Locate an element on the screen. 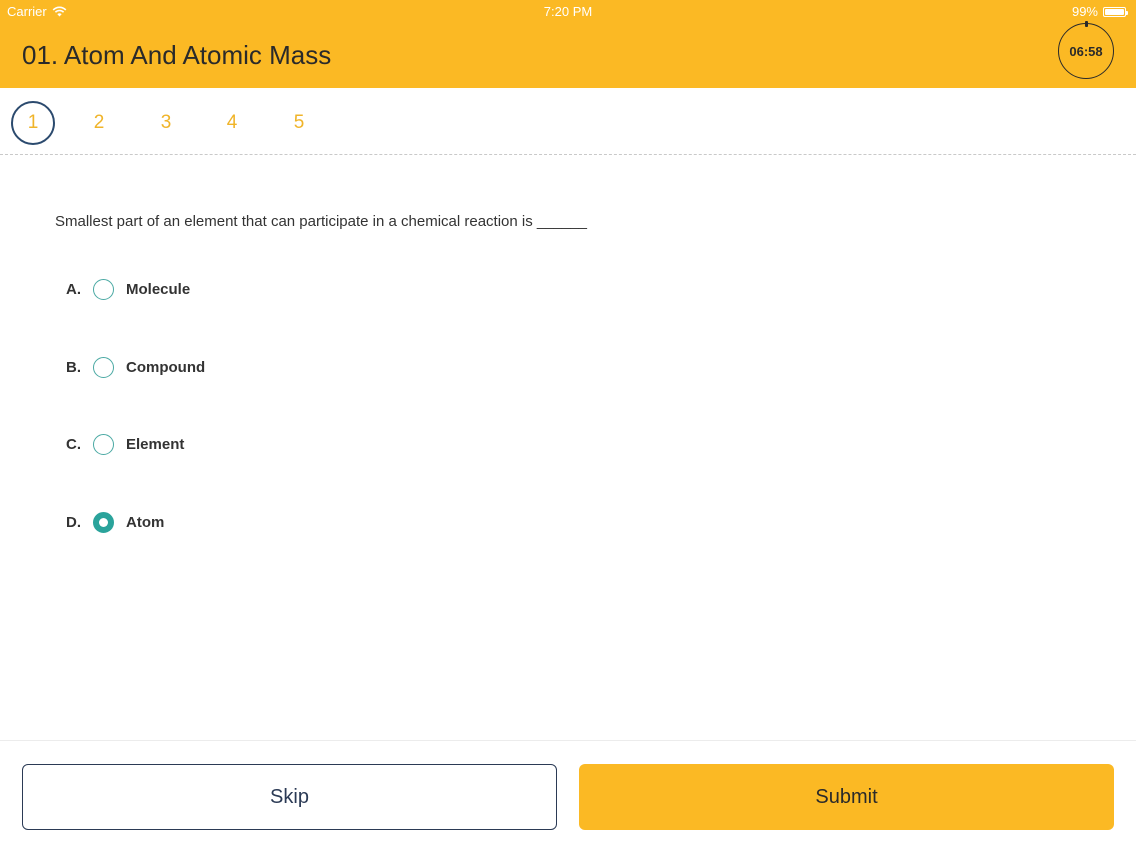  option-letter: B. is located at coordinates (73, 367).